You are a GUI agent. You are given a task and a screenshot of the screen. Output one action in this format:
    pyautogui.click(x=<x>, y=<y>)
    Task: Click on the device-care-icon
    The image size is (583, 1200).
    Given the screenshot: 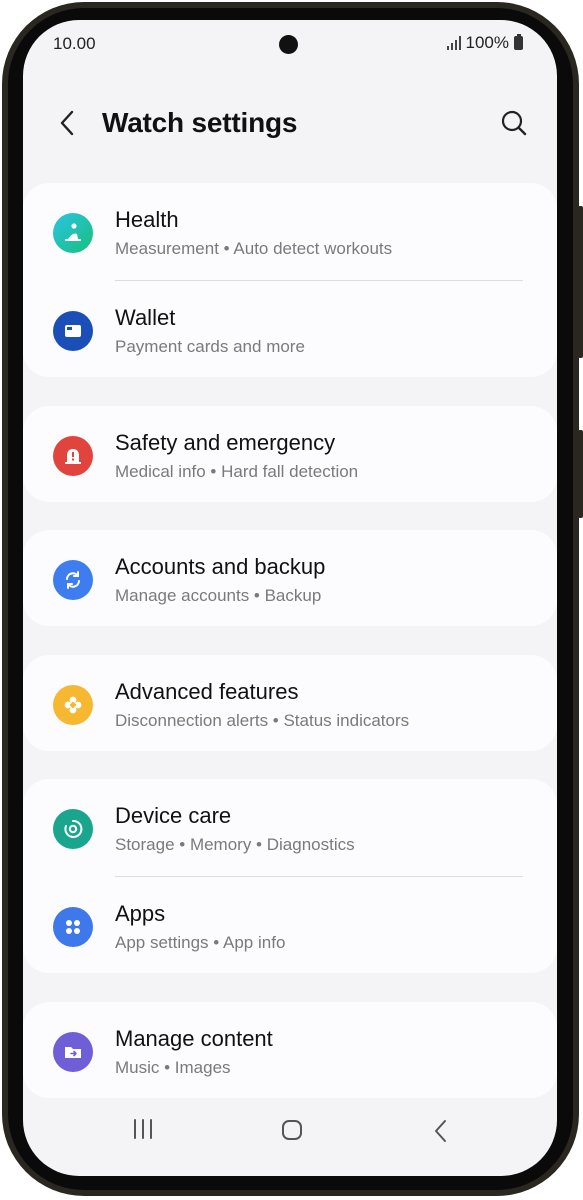 What is the action you would take?
    pyautogui.click(x=73, y=829)
    